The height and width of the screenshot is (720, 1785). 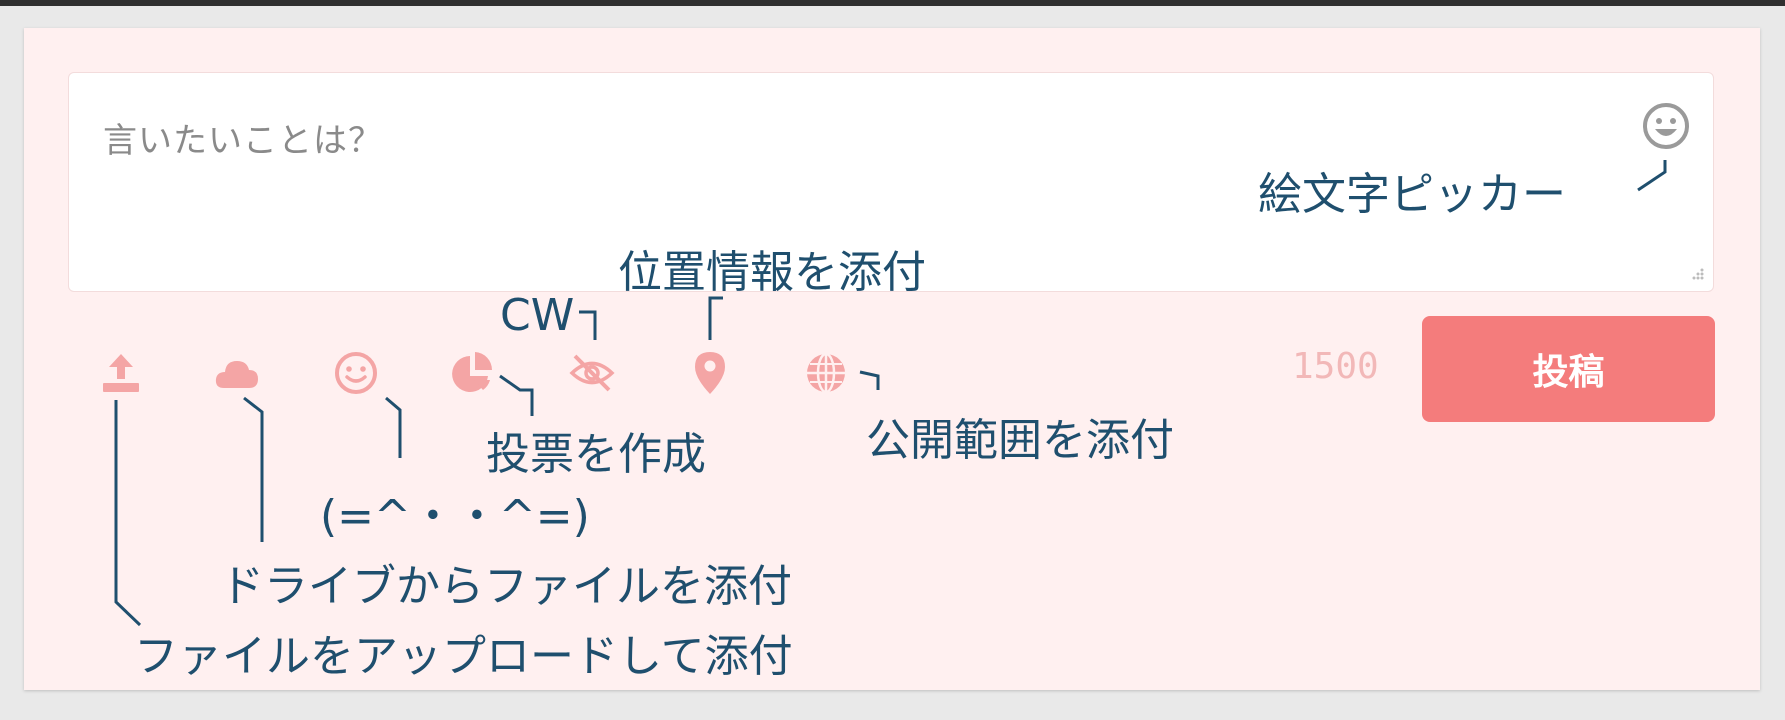 I want to click on leader-location, so click(x=715, y=318).